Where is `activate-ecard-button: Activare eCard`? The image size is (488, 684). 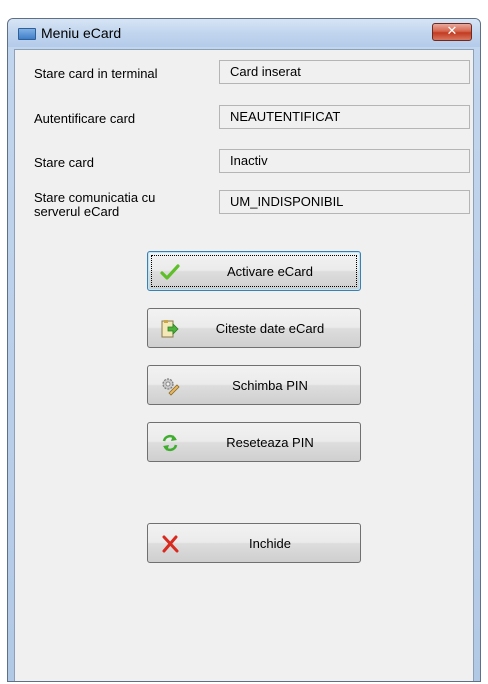 activate-ecard-button: Activare eCard is located at coordinates (254, 271).